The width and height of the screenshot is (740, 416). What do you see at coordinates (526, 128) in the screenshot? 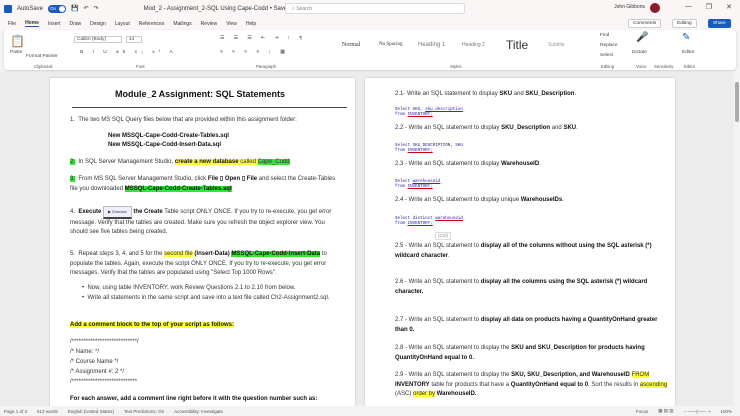
I see `q22b: SKU_Description` at bounding box center [526, 128].